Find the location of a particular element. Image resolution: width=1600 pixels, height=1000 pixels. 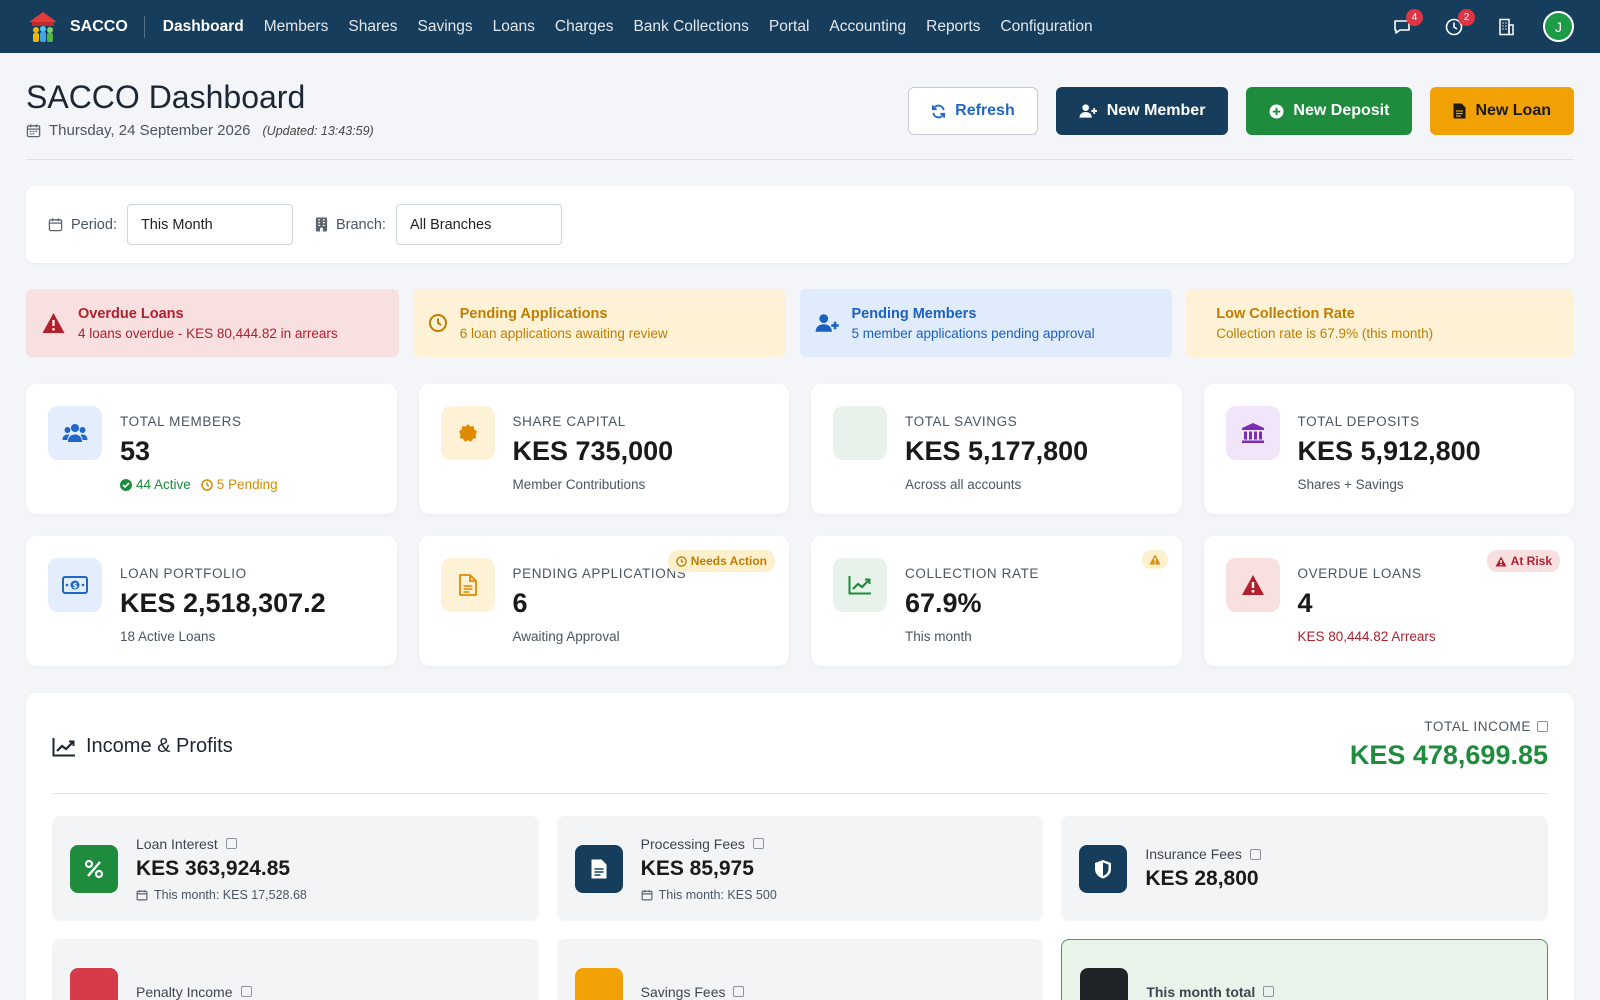

nav-configuration: Configuration is located at coordinates (1046, 27).